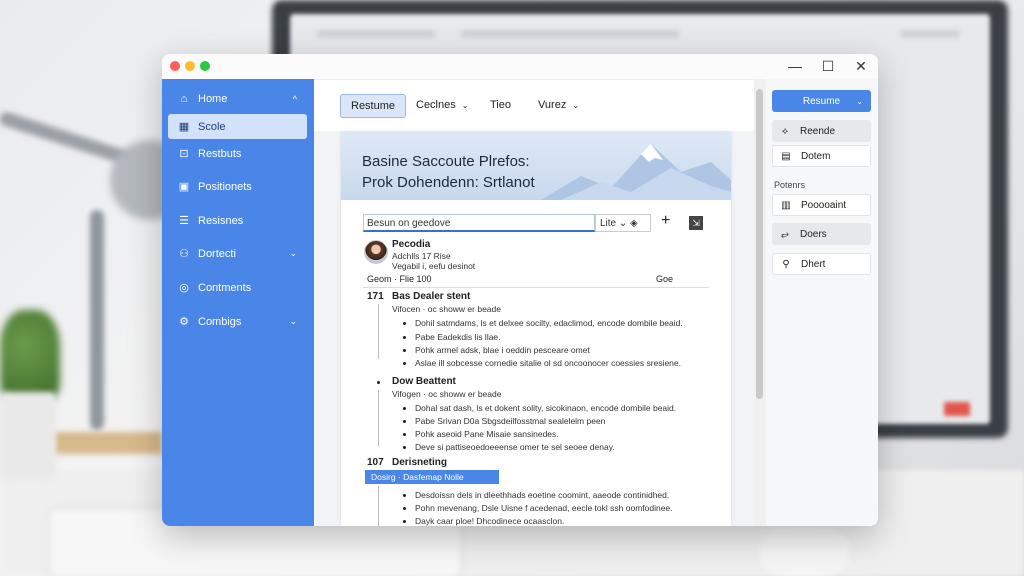 The height and width of the screenshot is (576, 1024). What do you see at coordinates (375, 296) in the screenshot?
I see `section-number: 171` at bounding box center [375, 296].